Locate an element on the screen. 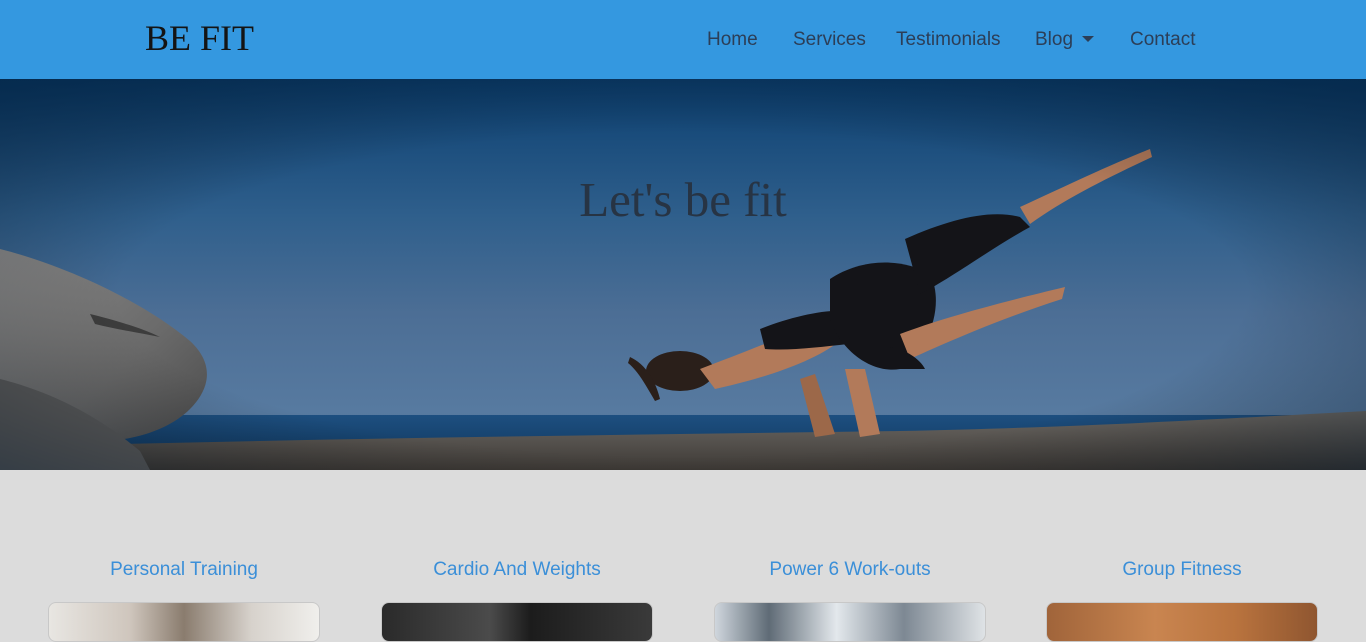 The height and width of the screenshot is (642, 1366). service-card: Cardio And Weights is located at coordinates (517, 556).